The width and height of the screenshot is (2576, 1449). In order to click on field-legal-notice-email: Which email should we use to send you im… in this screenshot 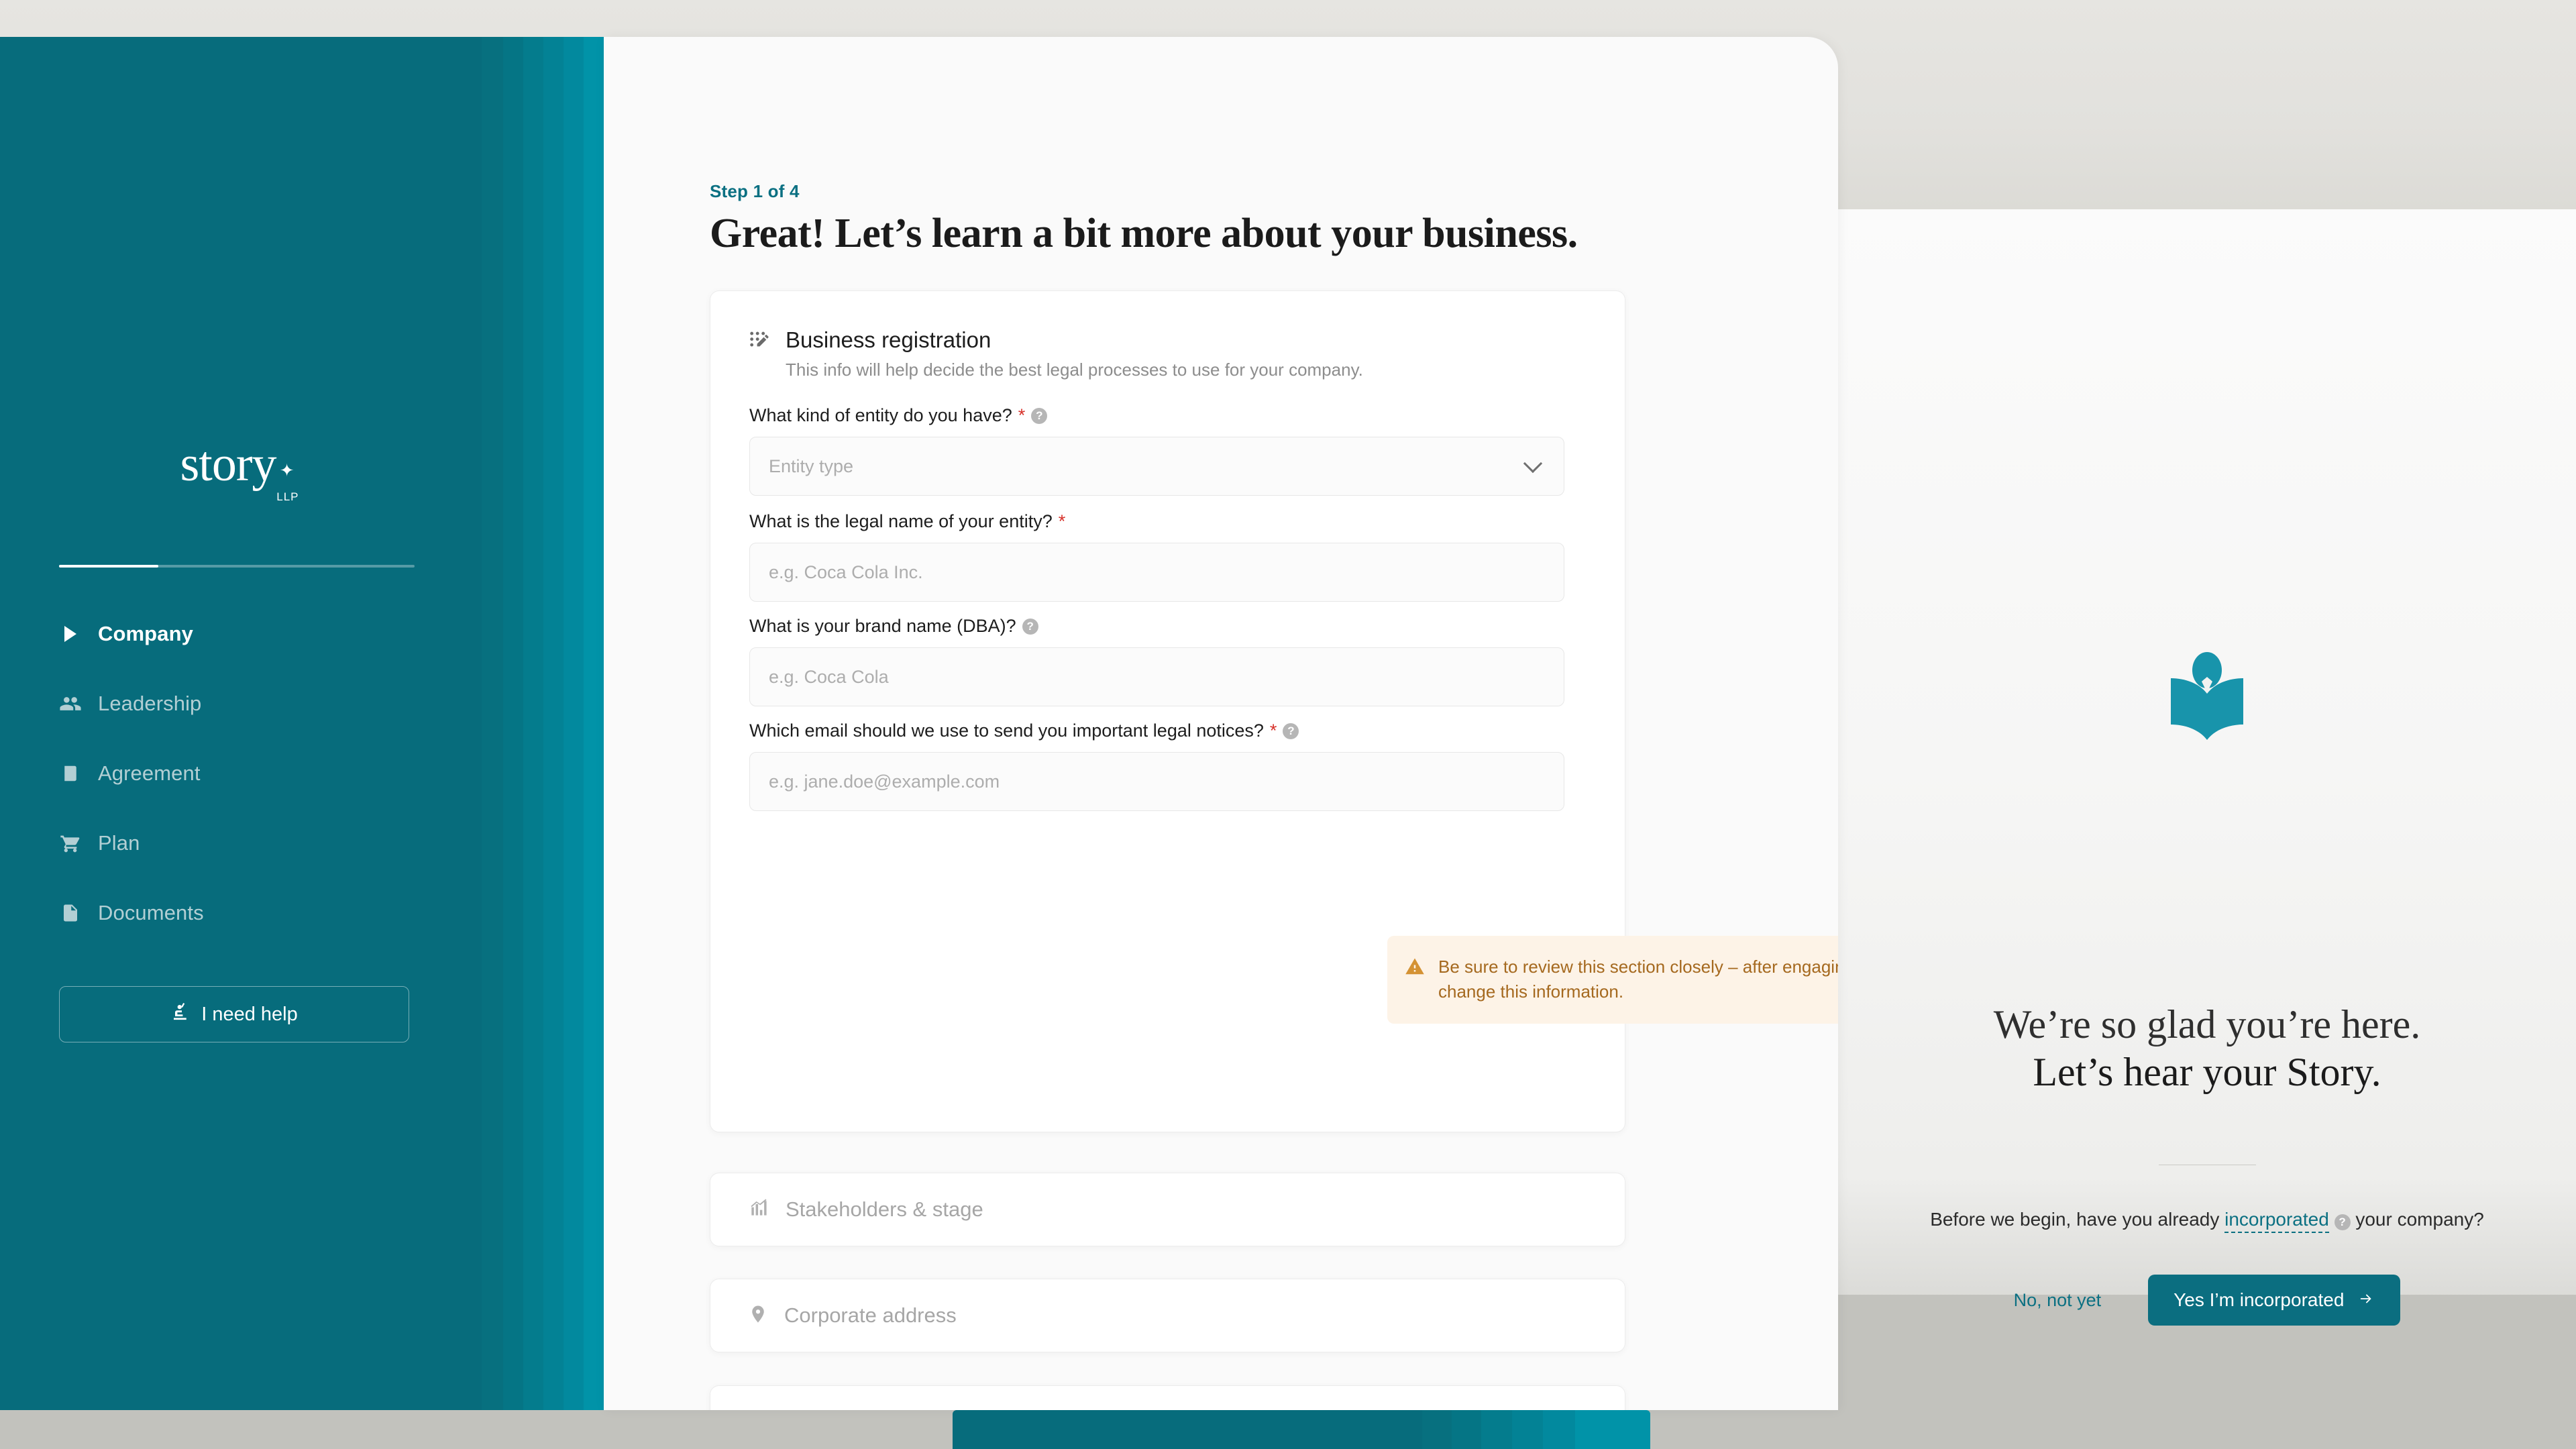, I will do `click(1168, 765)`.